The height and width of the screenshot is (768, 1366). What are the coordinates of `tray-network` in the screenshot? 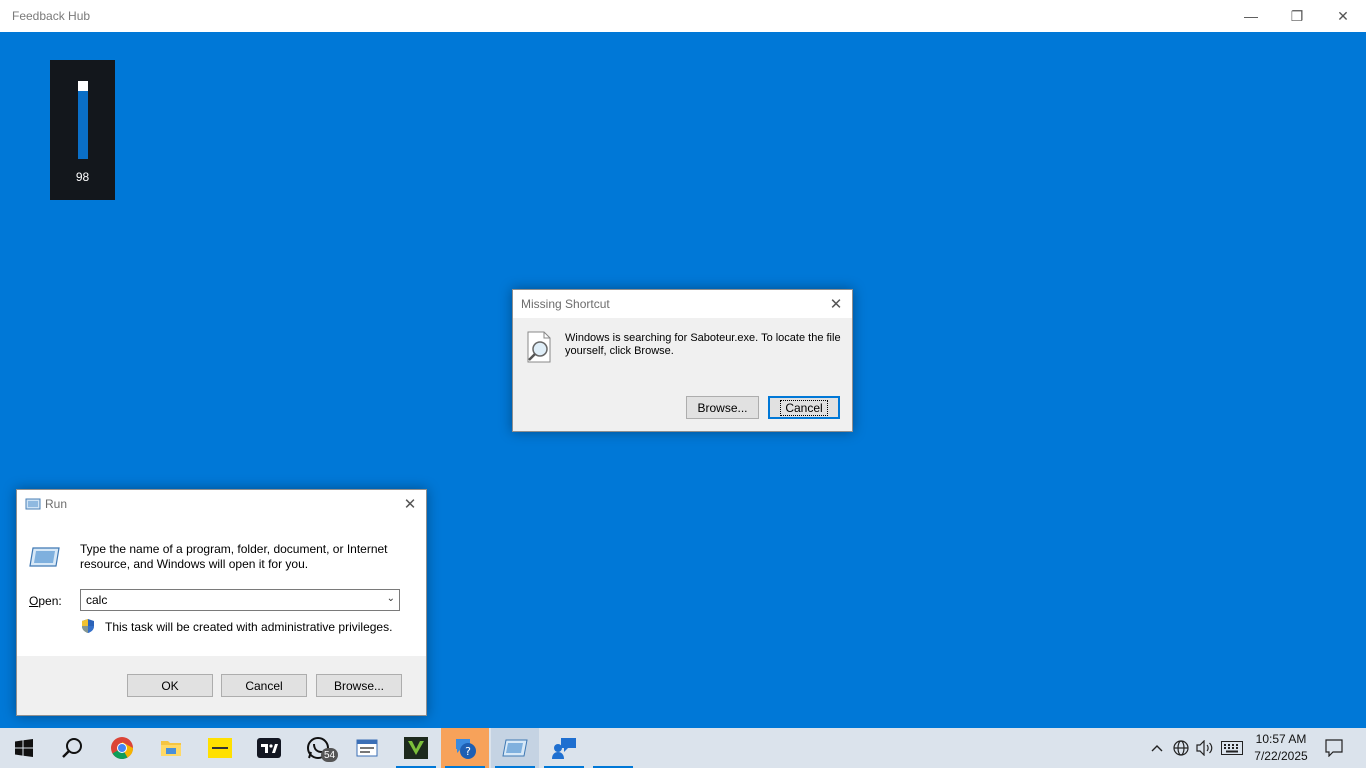 It's located at (1181, 748).